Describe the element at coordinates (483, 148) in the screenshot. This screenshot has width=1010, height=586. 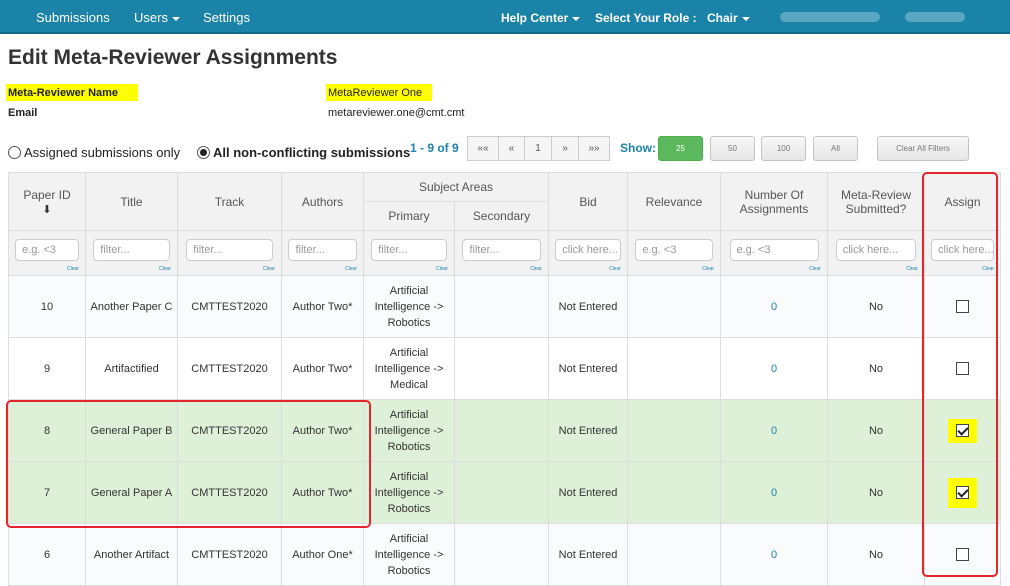
I see `pager-first: ««` at that location.